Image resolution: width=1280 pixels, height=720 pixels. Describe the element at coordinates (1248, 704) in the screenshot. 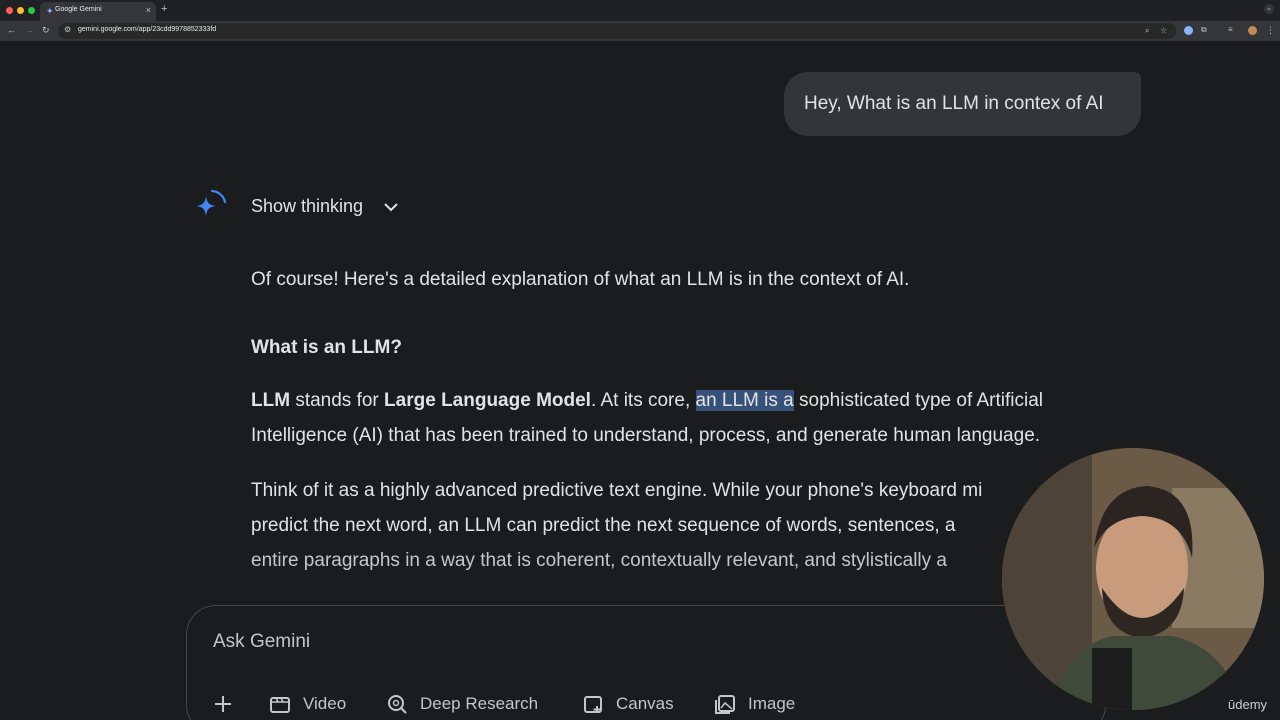

I see `udemy-watermark: ūdemy` at that location.